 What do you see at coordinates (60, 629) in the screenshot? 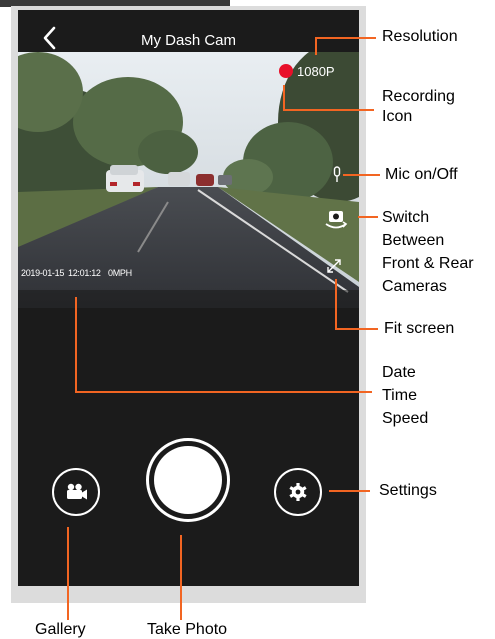
I see `gallery-callout: Gallery` at bounding box center [60, 629].